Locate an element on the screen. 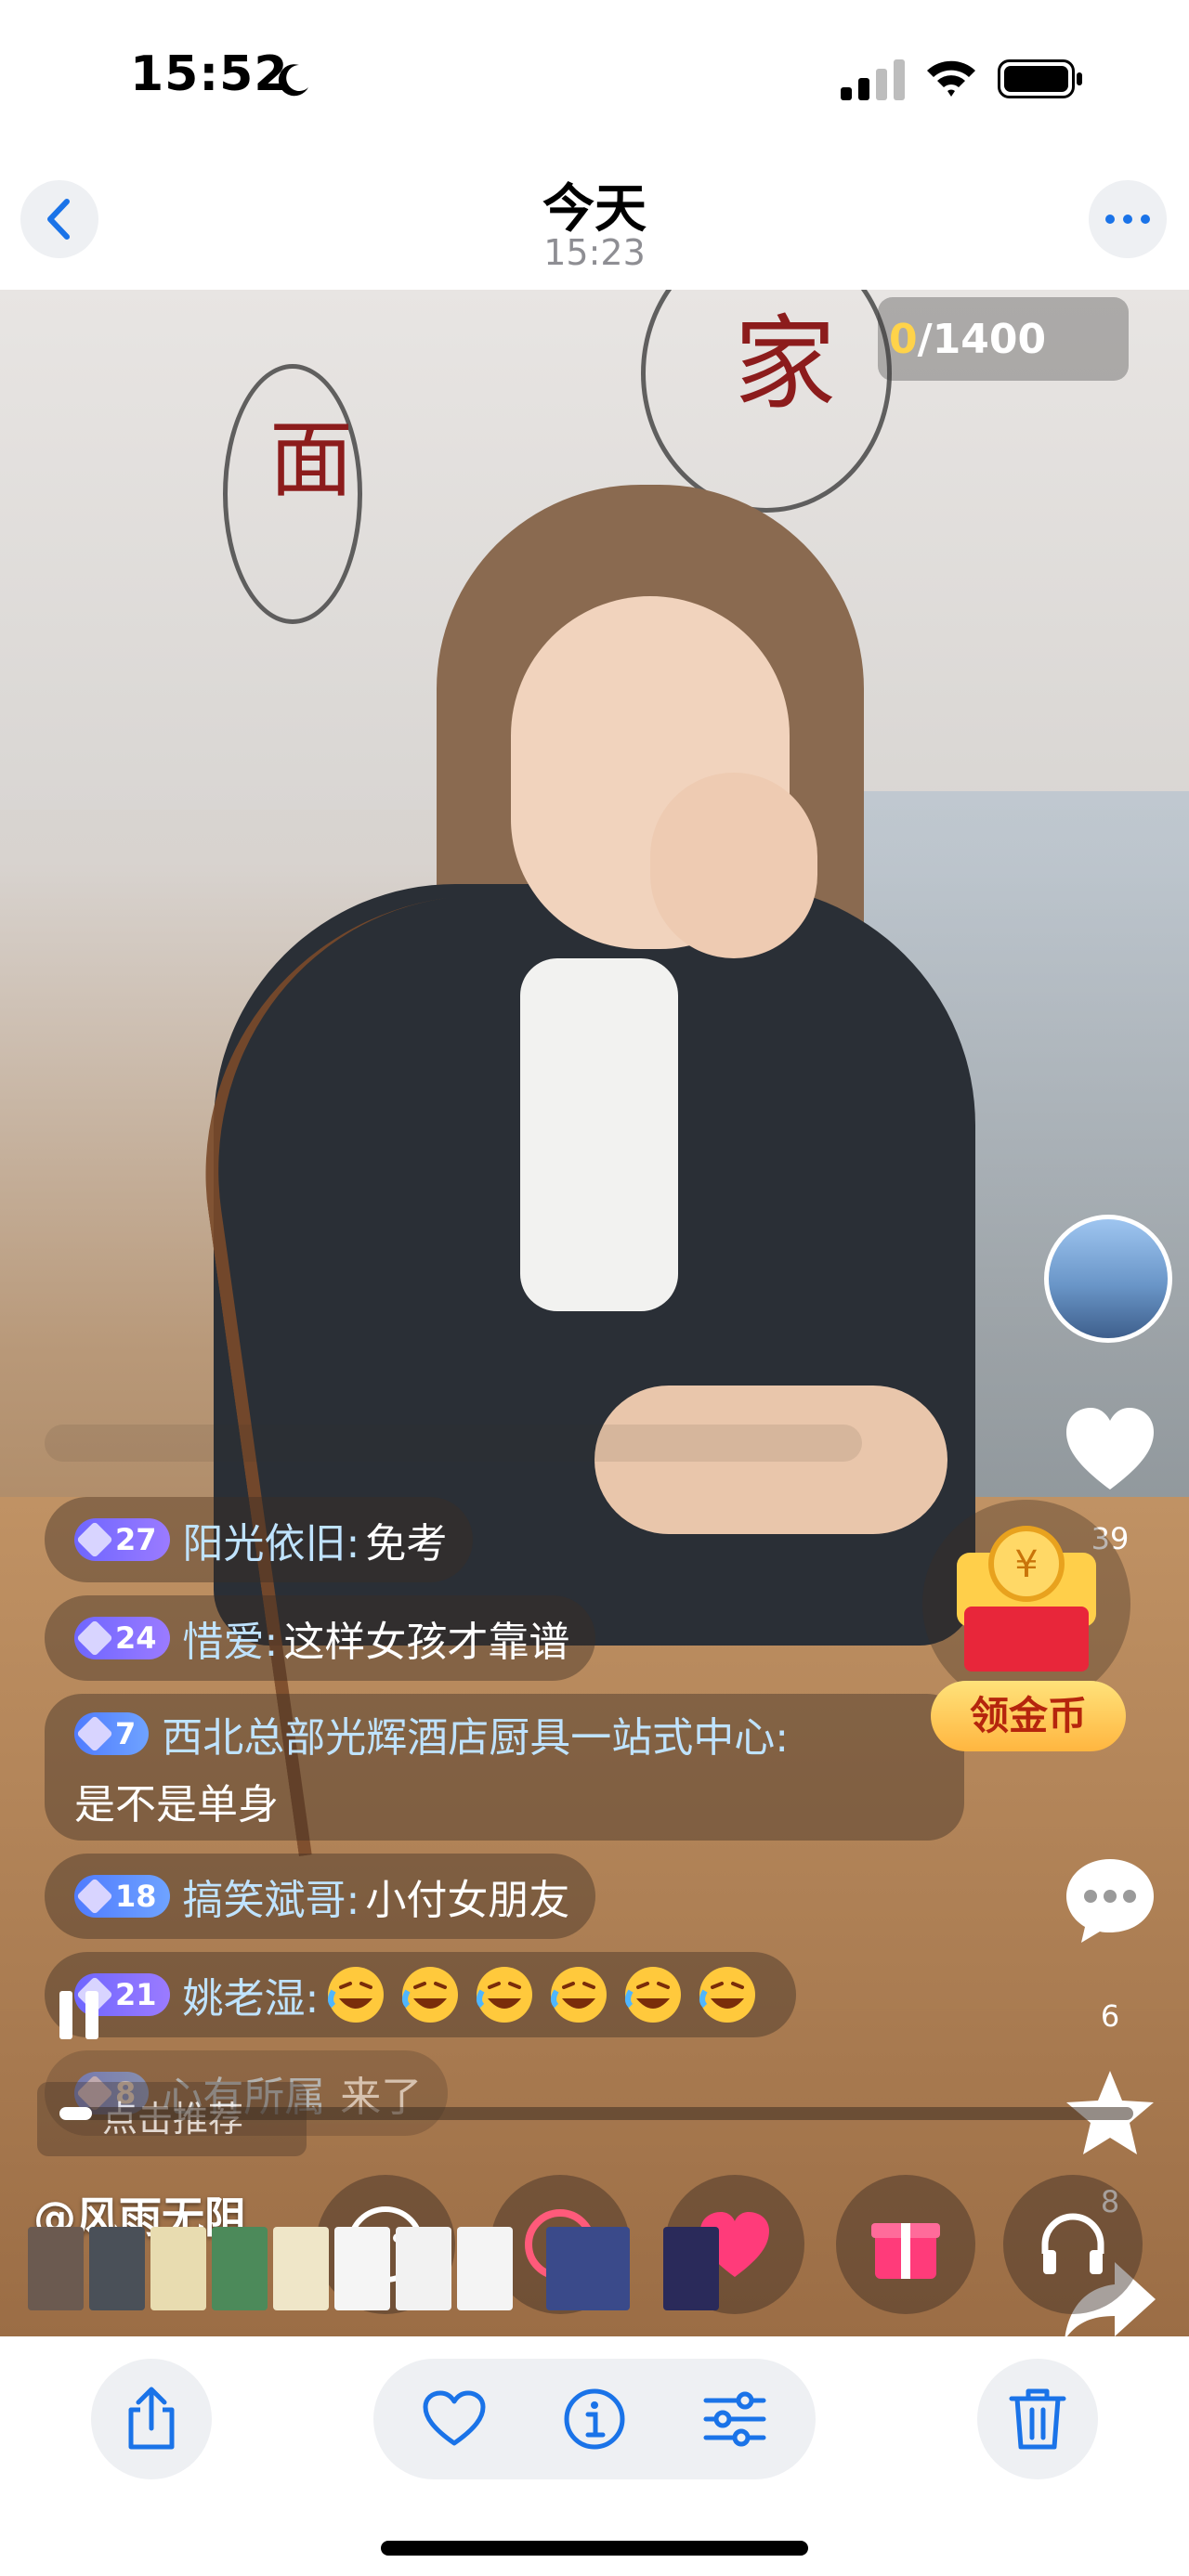 The height and width of the screenshot is (2576, 1189). heart-outline-icon is located at coordinates (454, 2418).